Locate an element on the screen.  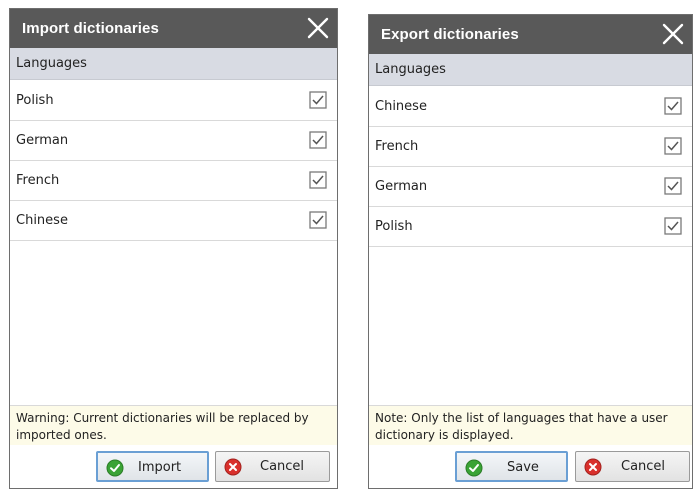
dialog-footer: Import Cancel is located at coordinates (173, 466).